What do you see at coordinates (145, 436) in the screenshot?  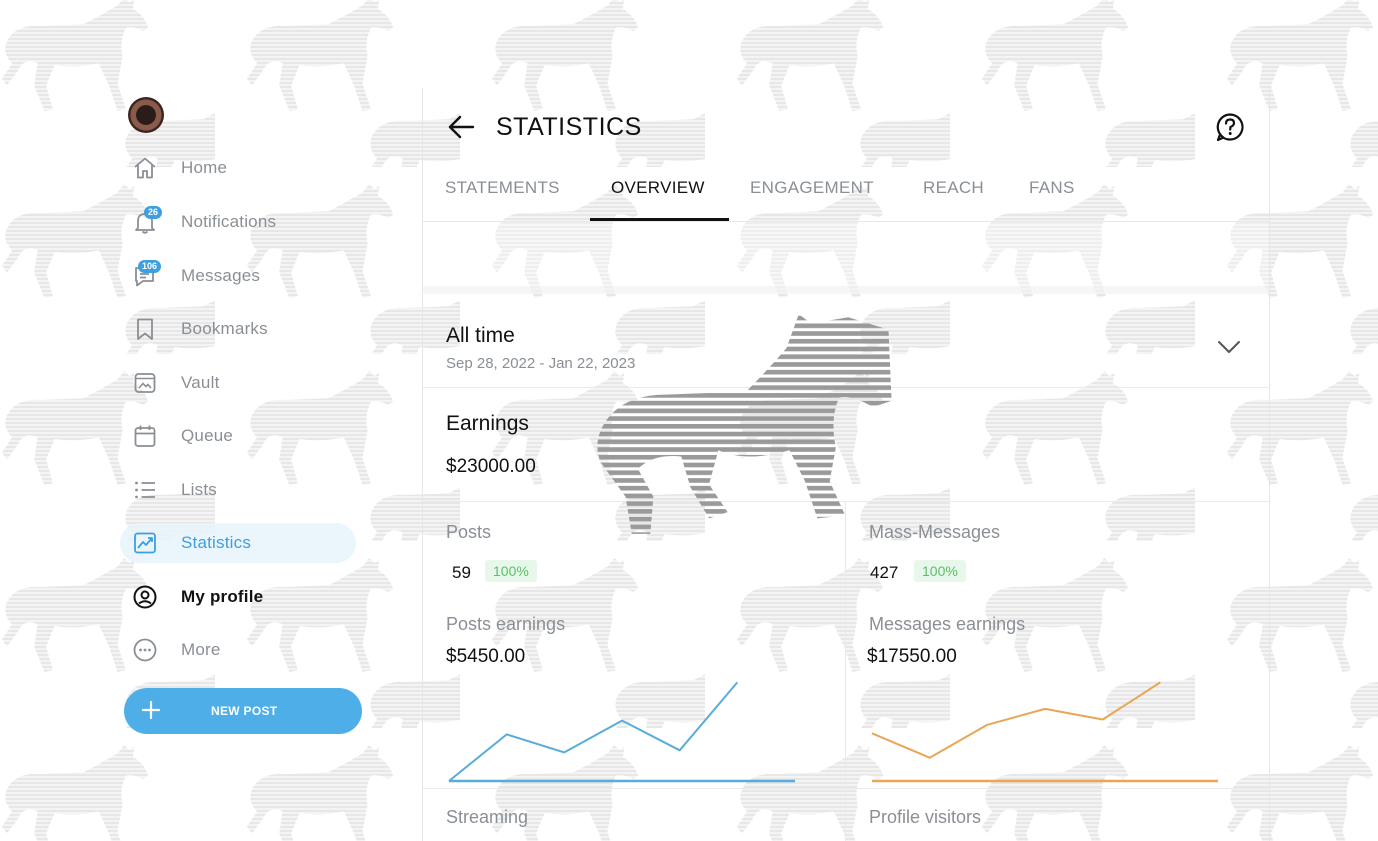 I see `calendar-icon` at bounding box center [145, 436].